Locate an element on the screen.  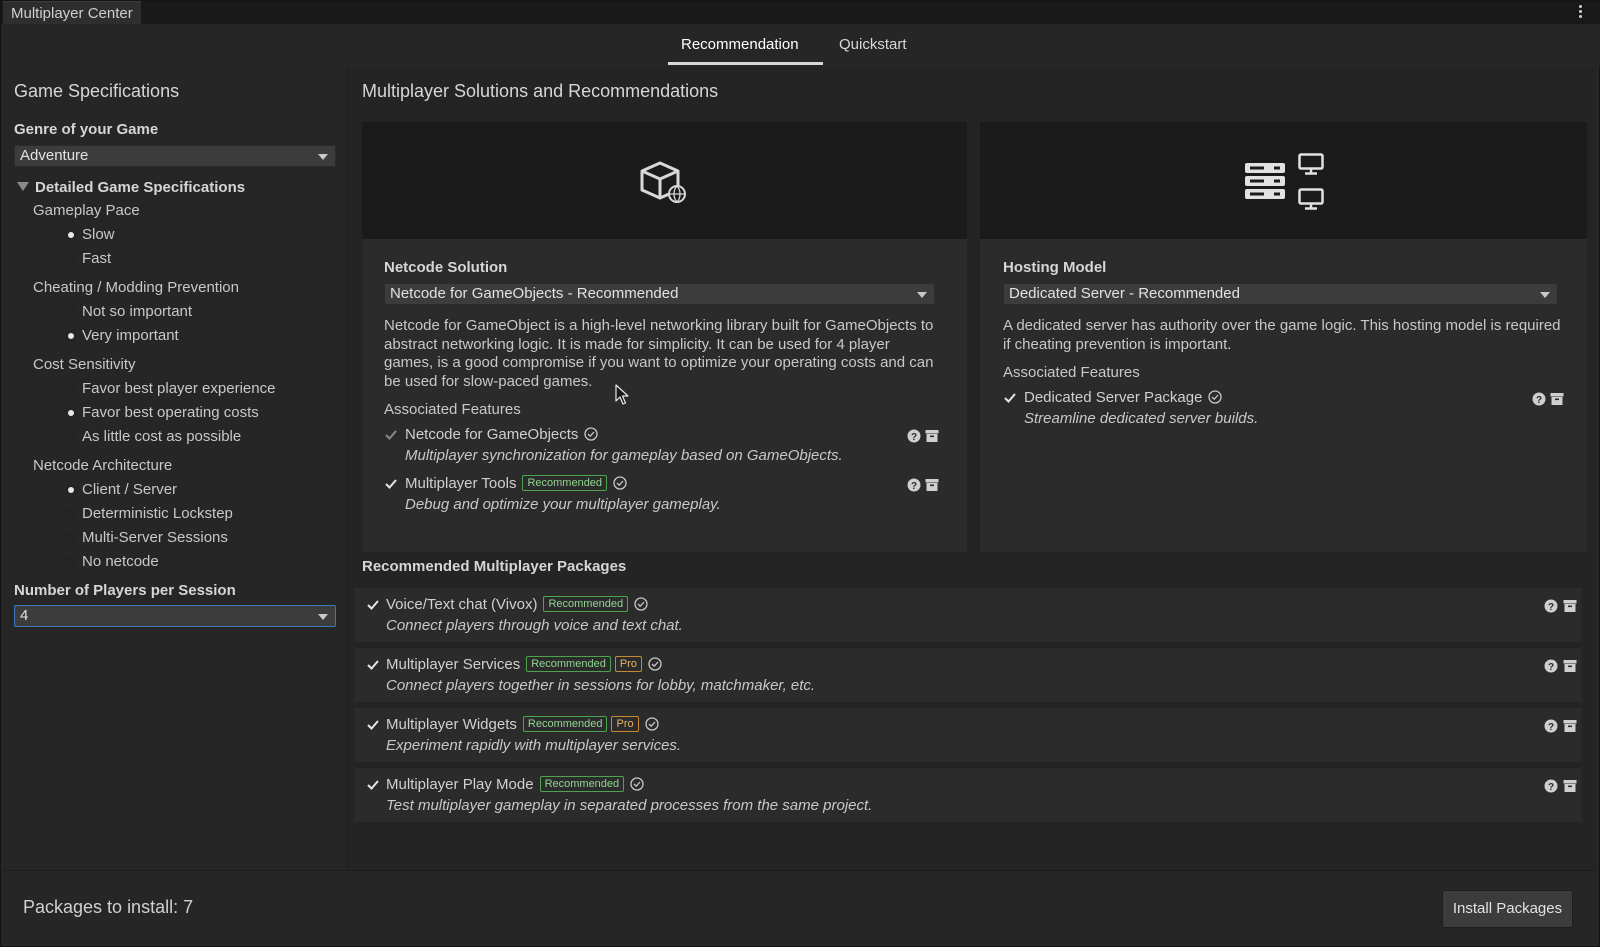
package-name: Multiplayer Services Recommended Pro is located at coordinates (524, 664).